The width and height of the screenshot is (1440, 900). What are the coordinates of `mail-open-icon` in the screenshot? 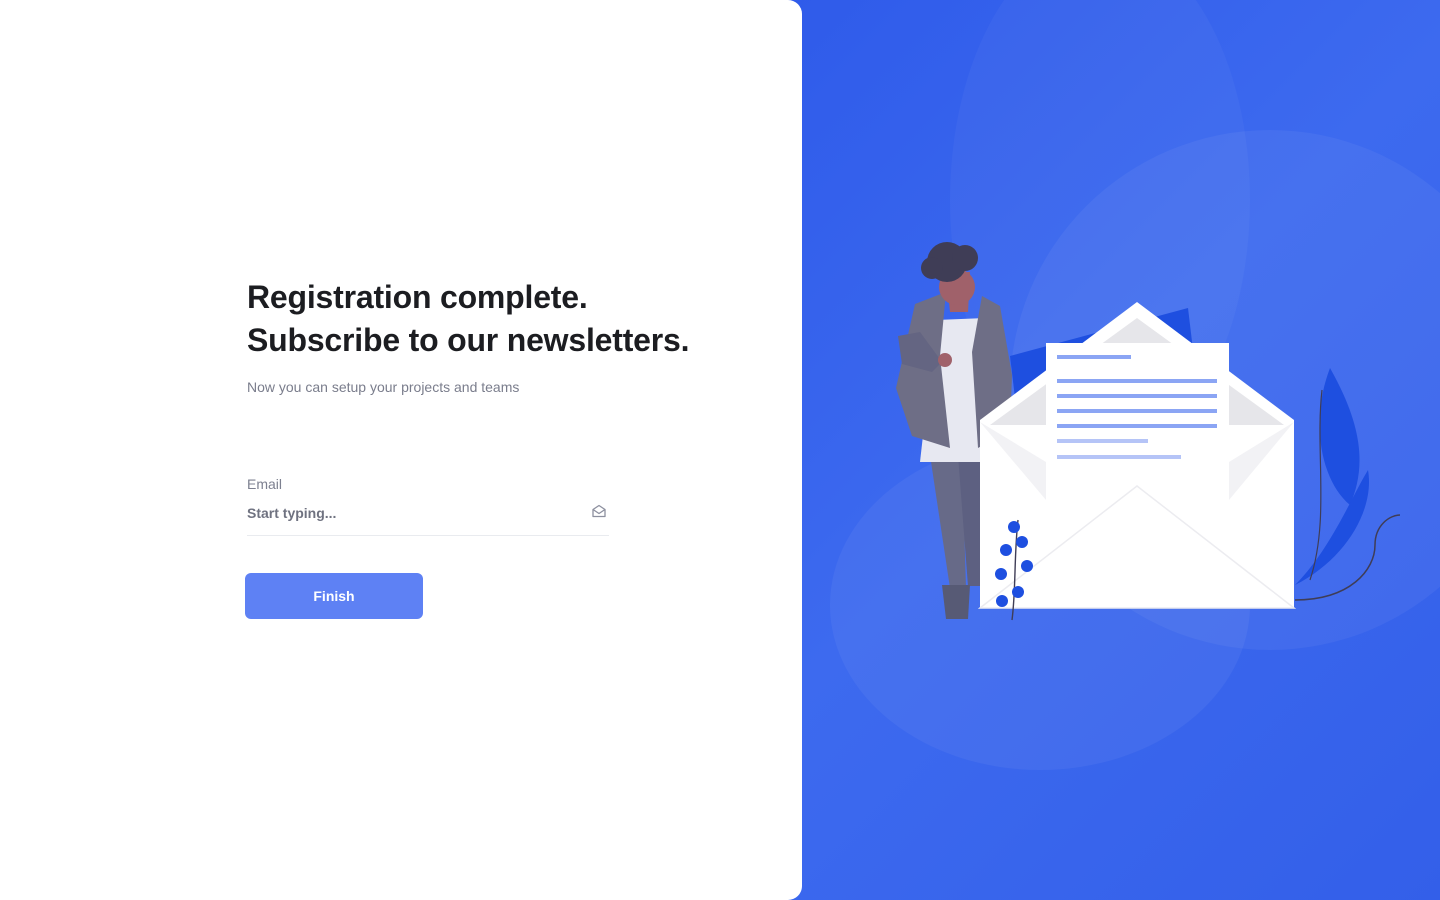 It's located at (599, 511).